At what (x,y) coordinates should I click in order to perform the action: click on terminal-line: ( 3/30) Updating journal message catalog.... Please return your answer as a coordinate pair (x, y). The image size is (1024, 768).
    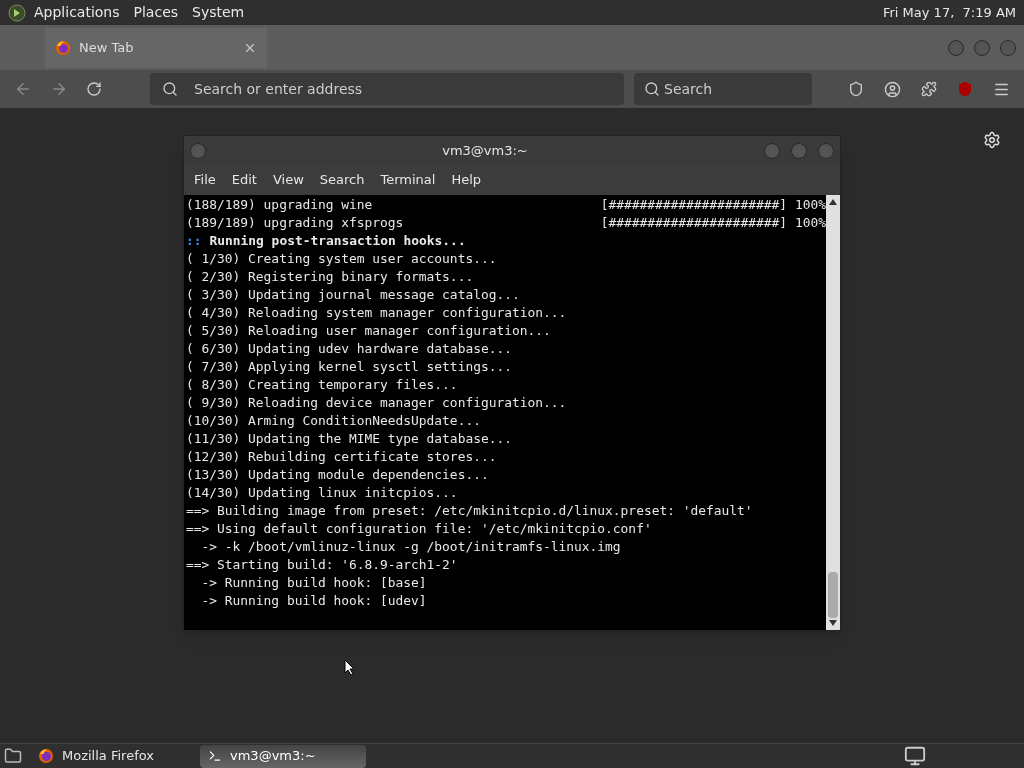
    Looking at the image, I should click on (353, 295).